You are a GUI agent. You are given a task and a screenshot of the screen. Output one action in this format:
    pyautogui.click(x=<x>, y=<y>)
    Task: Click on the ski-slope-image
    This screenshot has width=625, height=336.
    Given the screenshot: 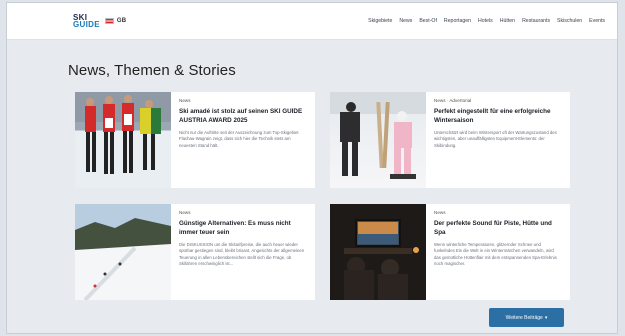 What is the action you would take?
    pyautogui.click(x=123, y=252)
    